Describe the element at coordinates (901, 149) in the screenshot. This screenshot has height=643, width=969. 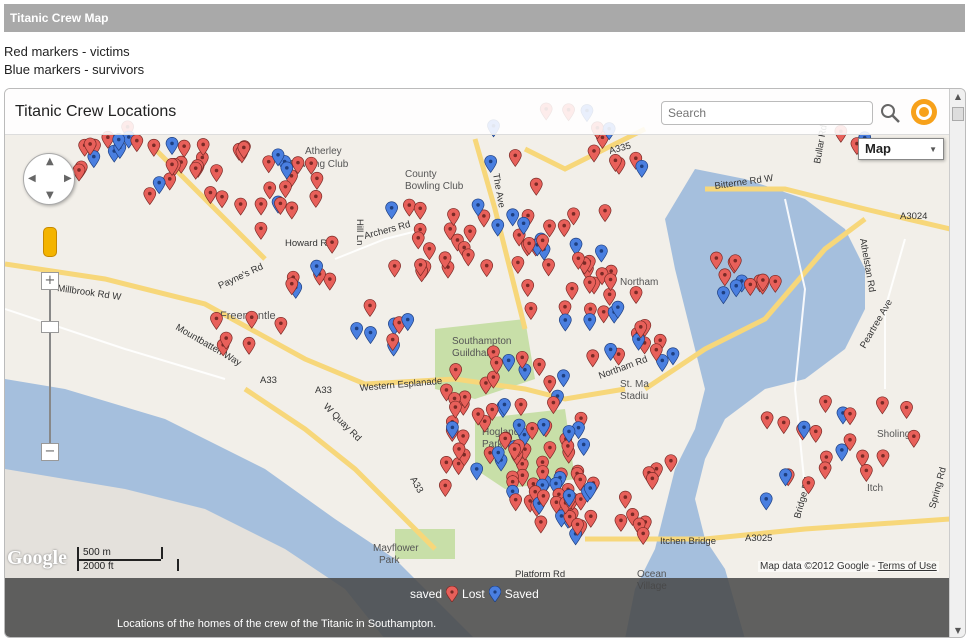
I see `map-type-select: Map ▼` at that location.